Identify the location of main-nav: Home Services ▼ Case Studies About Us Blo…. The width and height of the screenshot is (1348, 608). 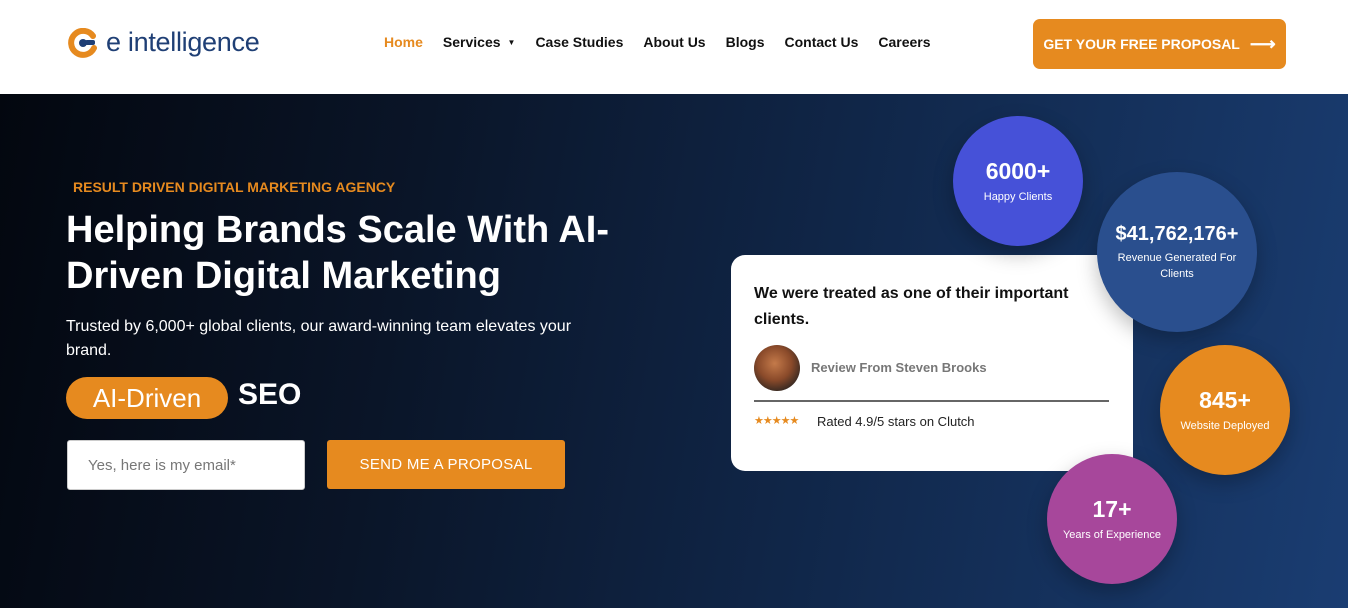
(667, 42).